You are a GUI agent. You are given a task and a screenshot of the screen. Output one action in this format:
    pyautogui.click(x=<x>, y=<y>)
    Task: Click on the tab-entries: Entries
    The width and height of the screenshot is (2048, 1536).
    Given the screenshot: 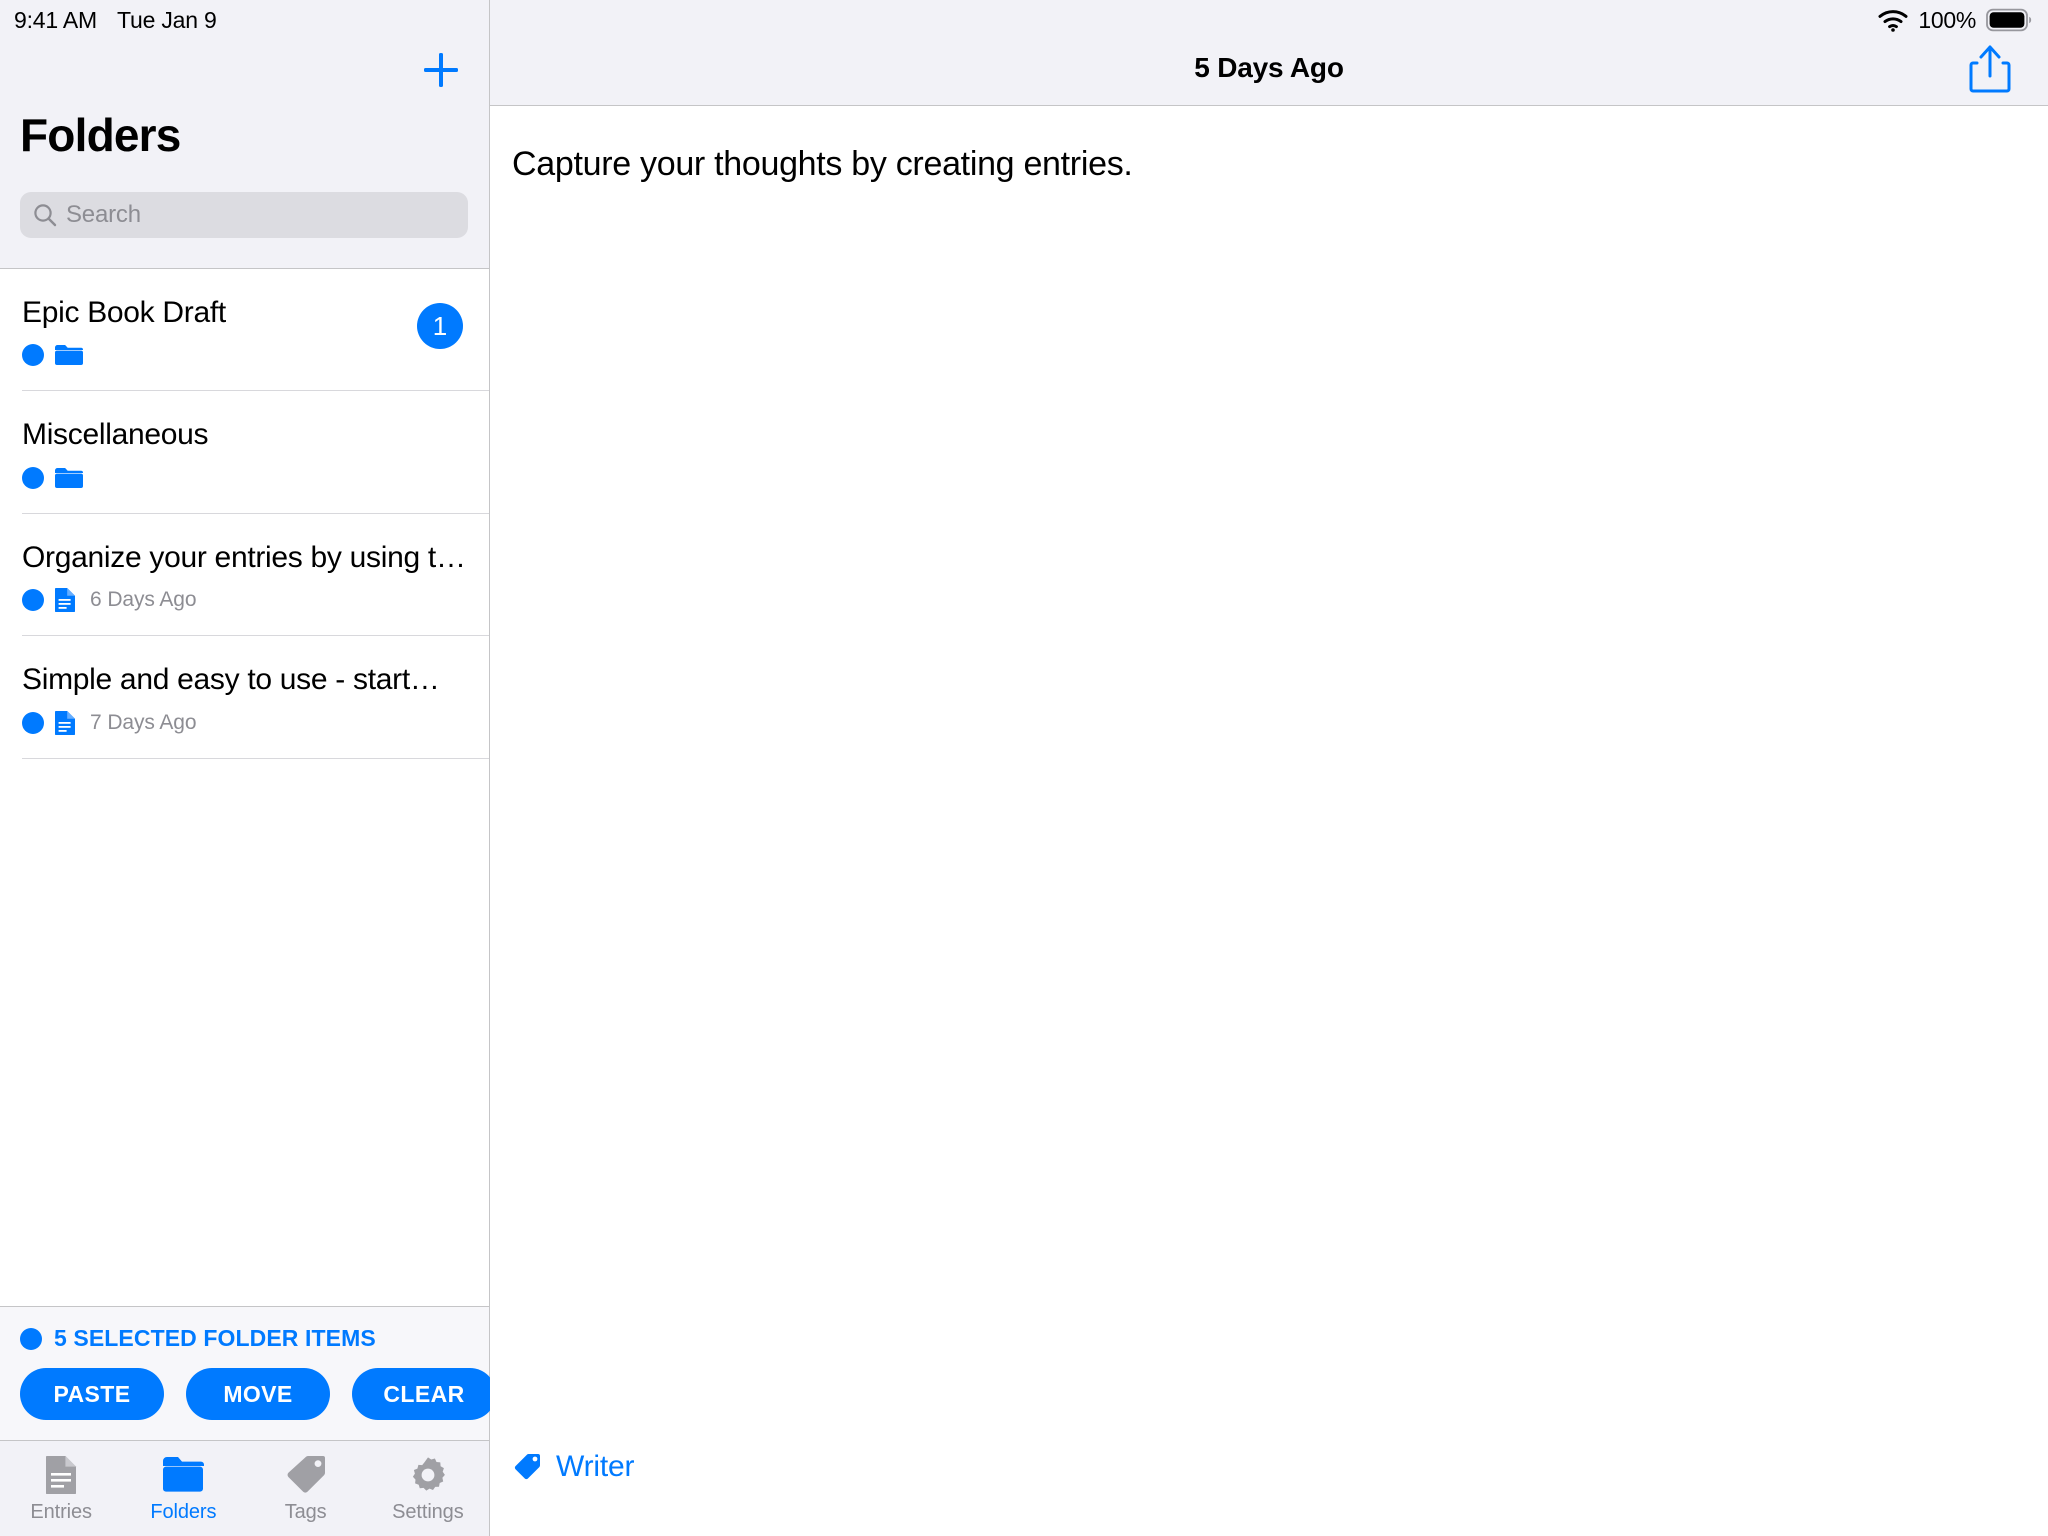 What is the action you would take?
    pyautogui.click(x=61, y=1488)
    